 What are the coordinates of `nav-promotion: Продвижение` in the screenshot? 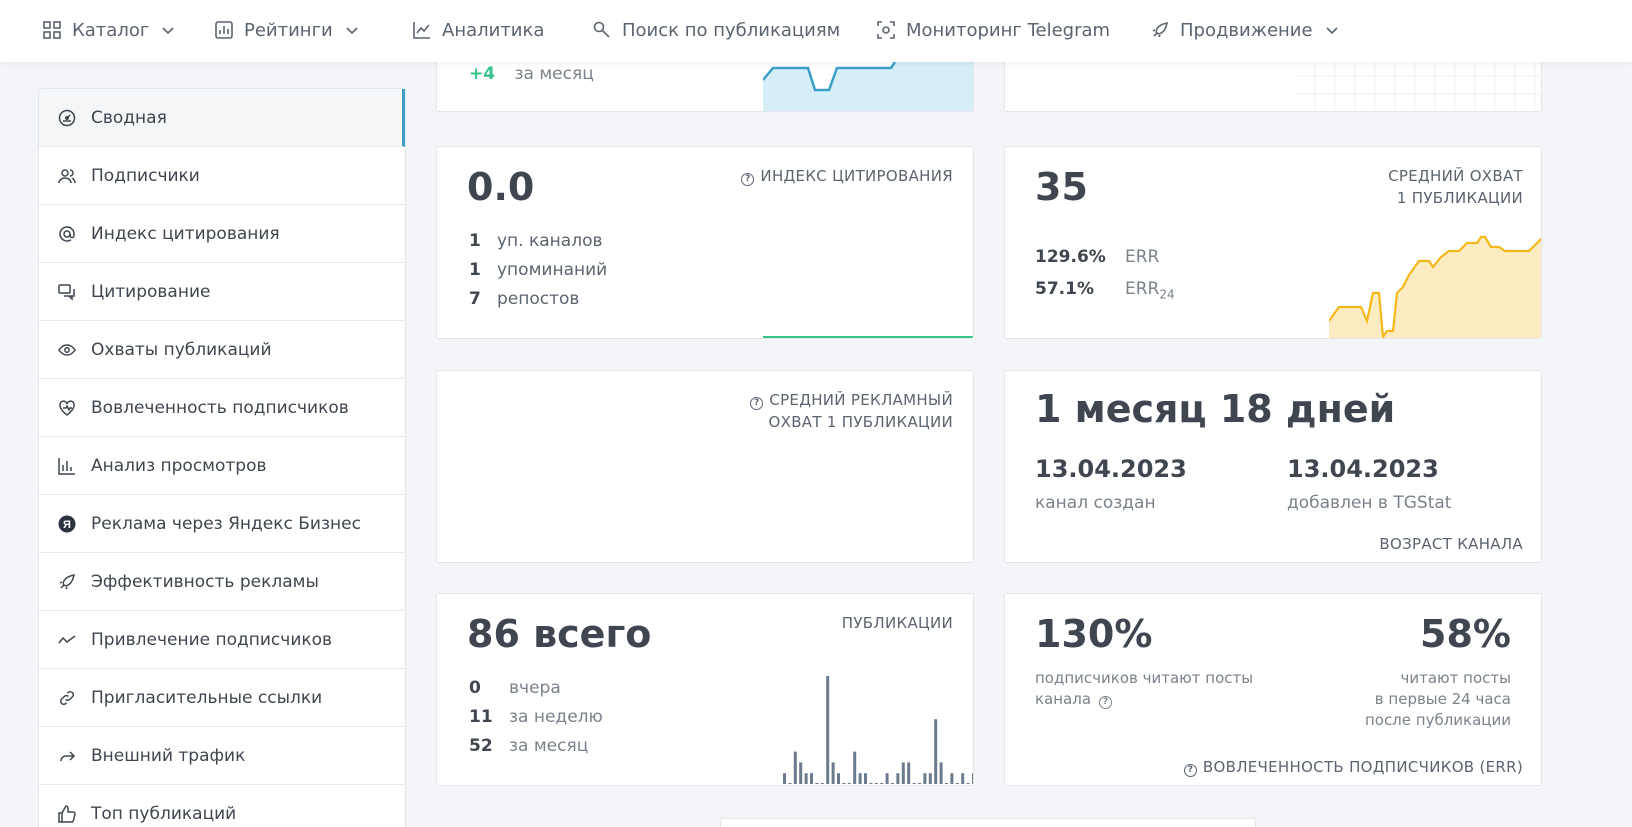 It's located at (1244, 30).